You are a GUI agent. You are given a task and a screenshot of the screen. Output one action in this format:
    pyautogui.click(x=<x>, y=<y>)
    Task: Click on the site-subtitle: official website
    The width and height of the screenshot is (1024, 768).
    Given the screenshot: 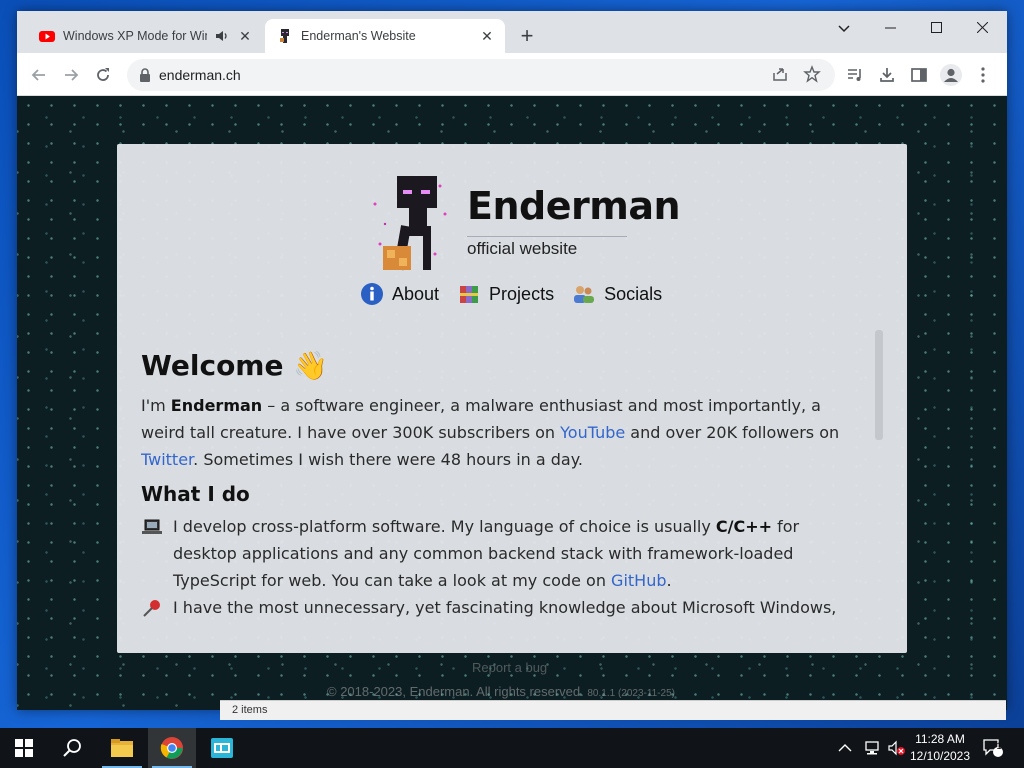 What is the action you would take?
    pyautogui.click(x=547, y=247)
    